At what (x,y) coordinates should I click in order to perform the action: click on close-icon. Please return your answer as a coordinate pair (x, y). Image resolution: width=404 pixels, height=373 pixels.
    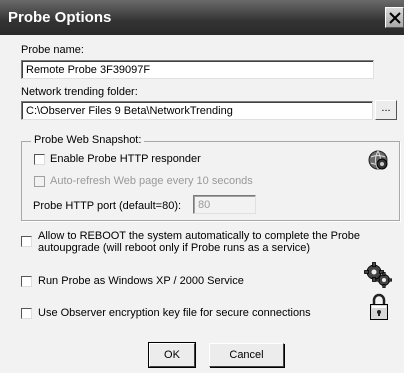
    Looking at the image, I should click on (395, 18).